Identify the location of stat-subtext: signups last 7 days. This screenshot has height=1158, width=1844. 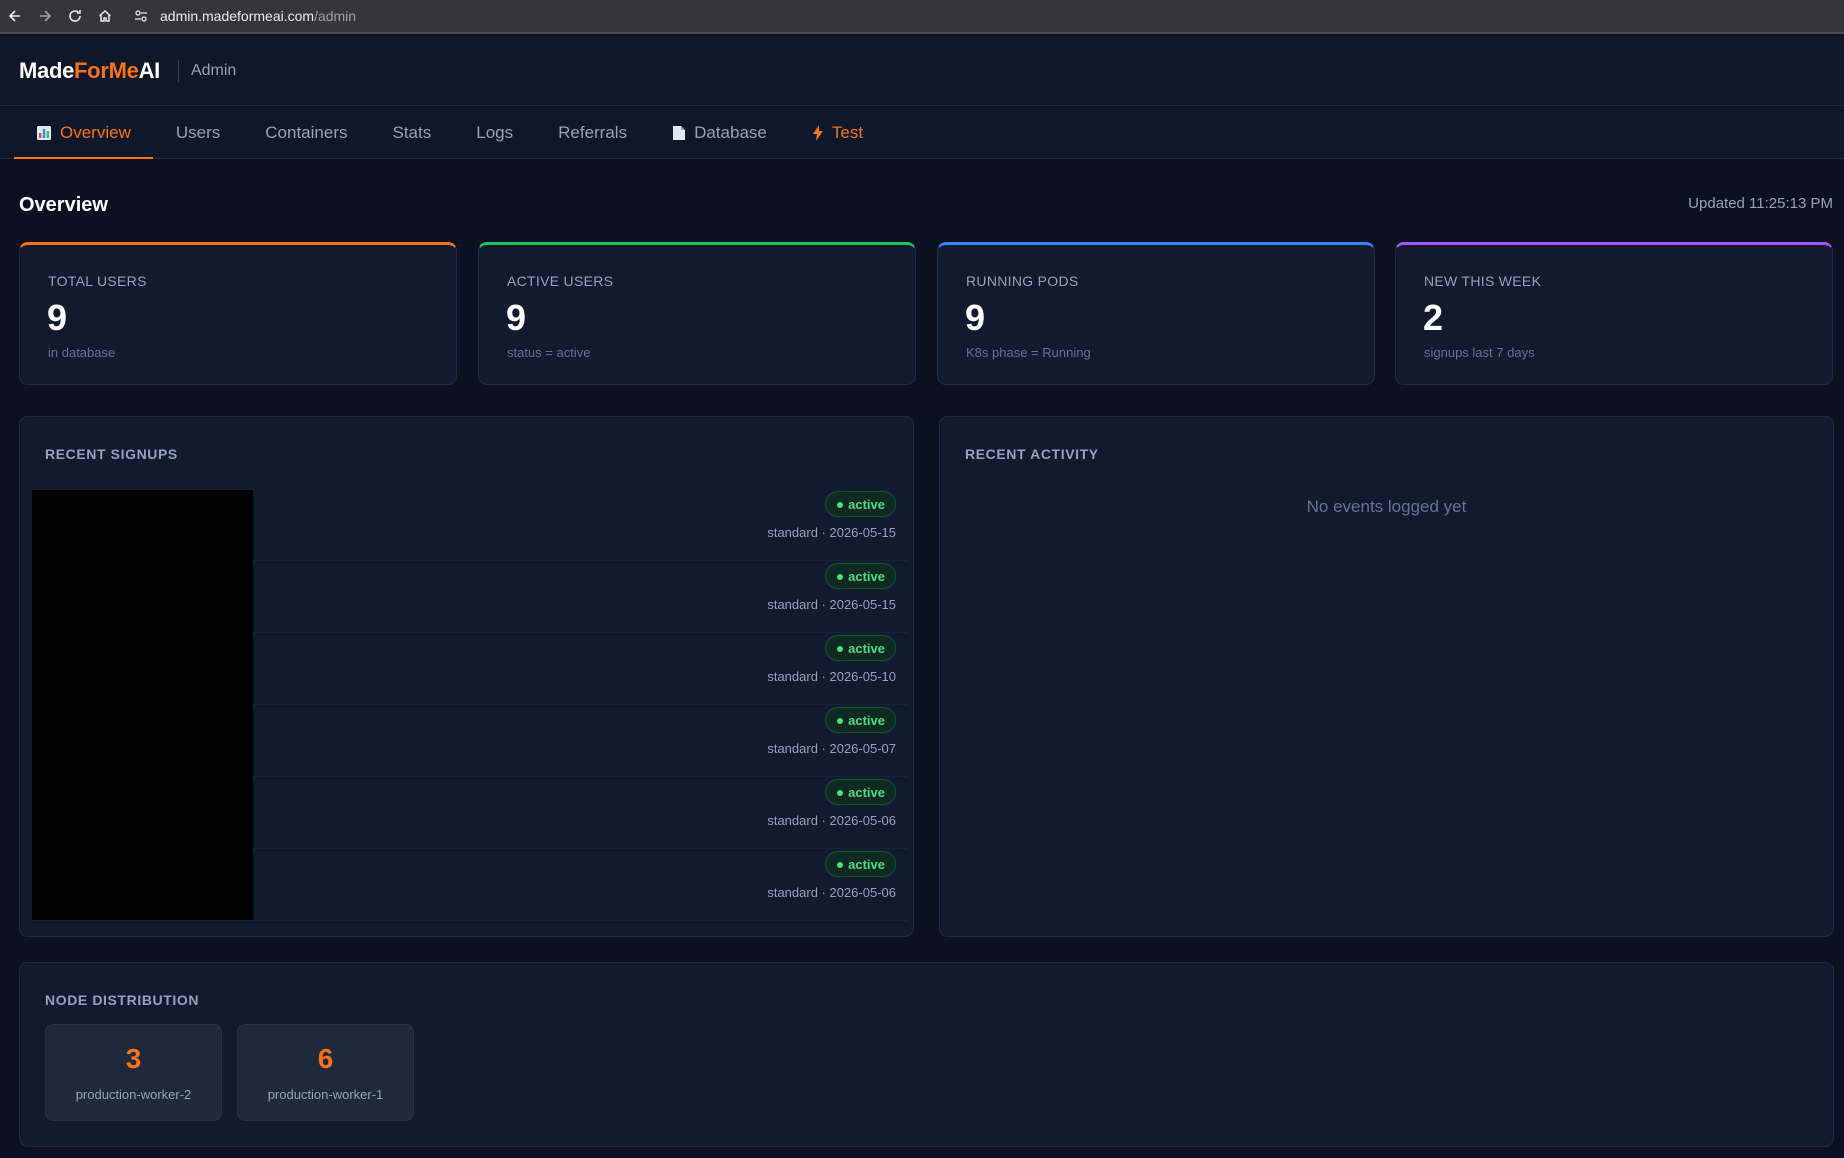
(1479, 352).